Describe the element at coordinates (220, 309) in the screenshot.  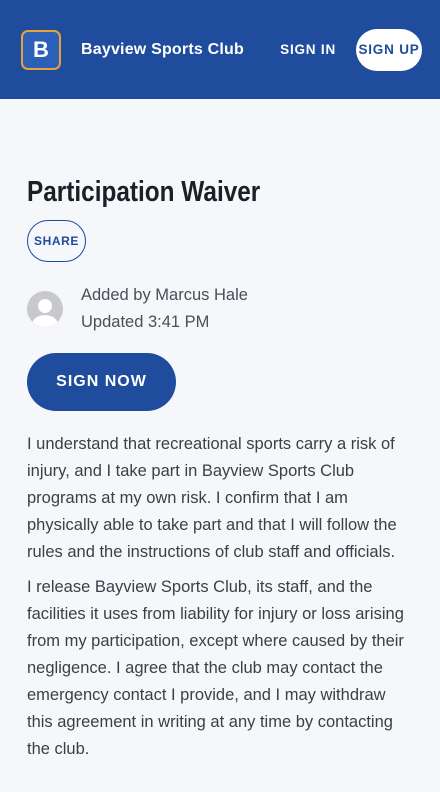
I see `document-meta: Added by Marcus Hale Updated 3:41 PM` at that location.